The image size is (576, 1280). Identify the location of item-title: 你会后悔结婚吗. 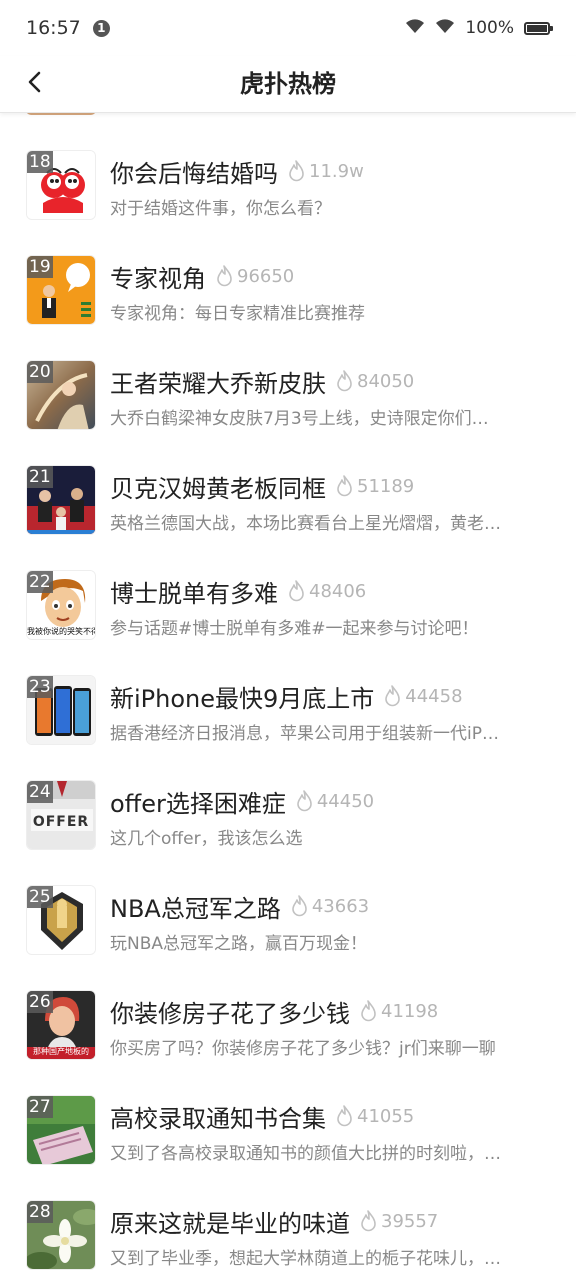
(194, 173).